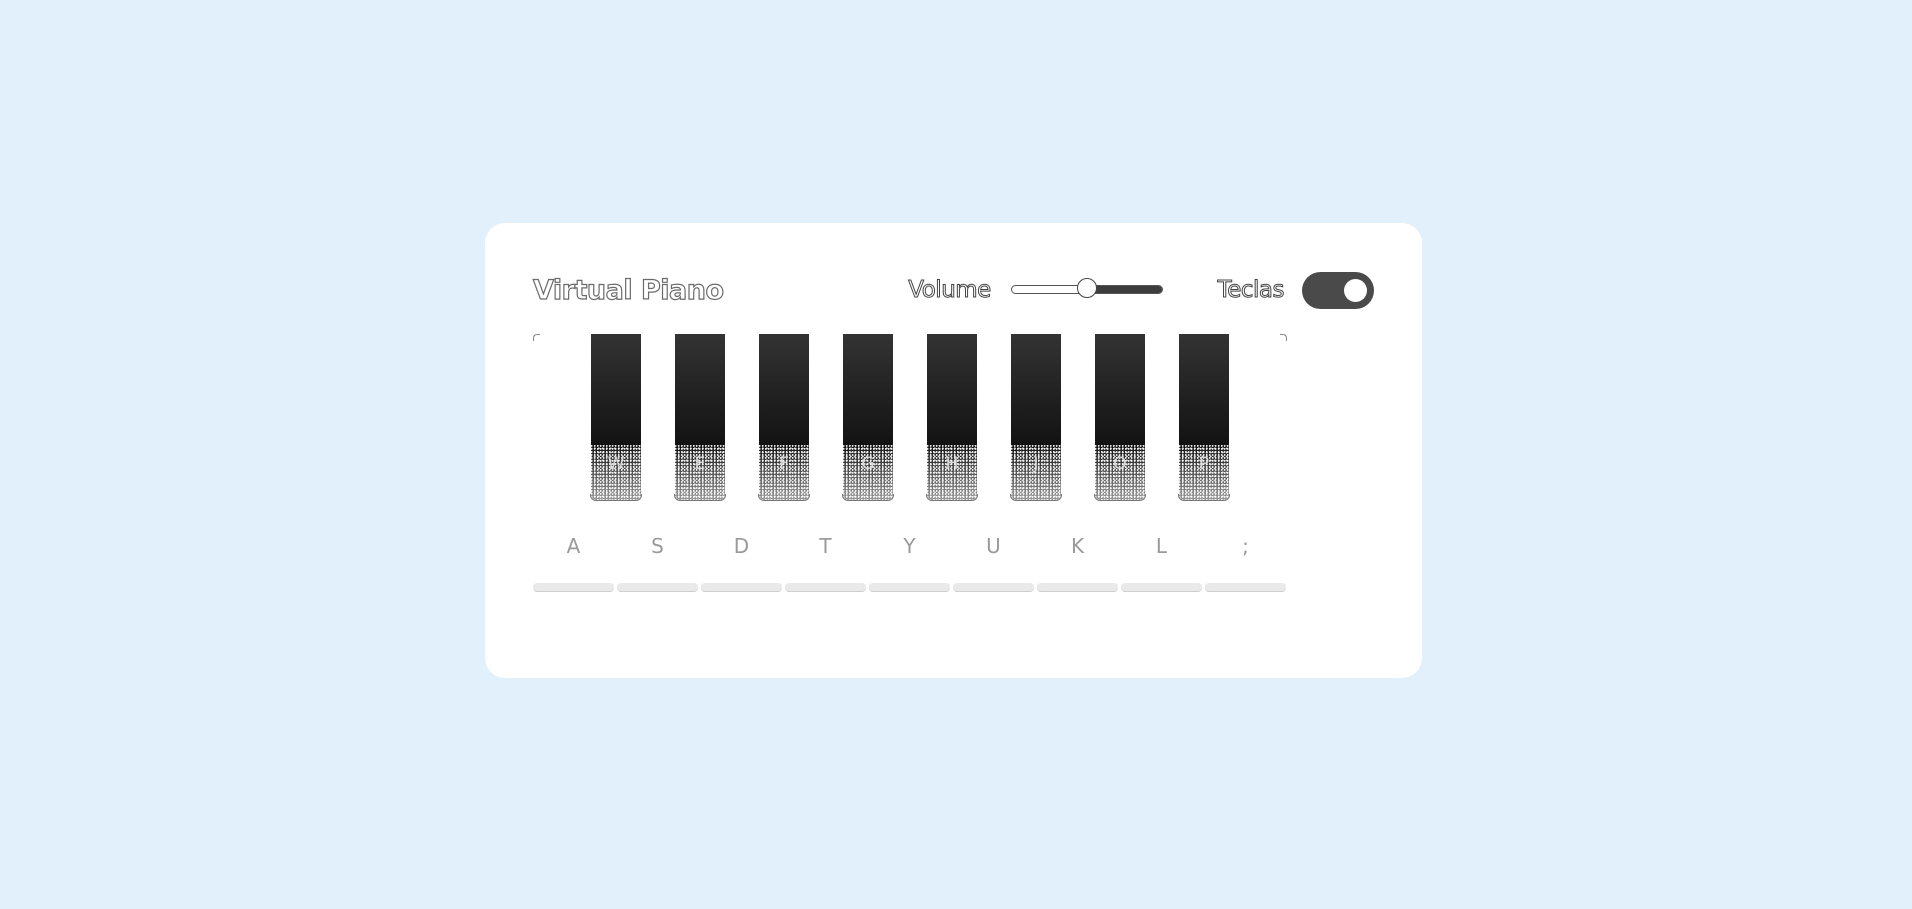 This screenshot has width=1912, height=909. What do you see at coordinates (952, 417) in the screenshot?
I see `black-key: H` at bounding box center [952, 417].